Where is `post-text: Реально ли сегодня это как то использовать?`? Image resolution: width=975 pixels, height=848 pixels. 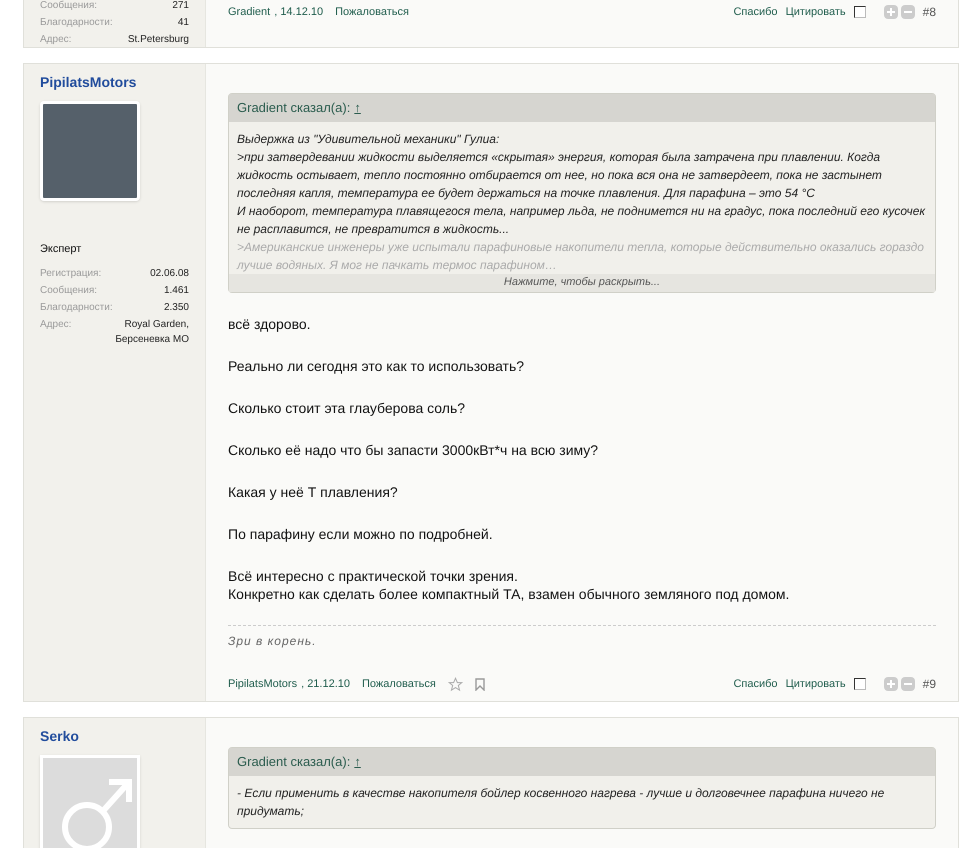 post-text: Реально ли сегодня это как то использовать? is located at coordinates (377, 366).